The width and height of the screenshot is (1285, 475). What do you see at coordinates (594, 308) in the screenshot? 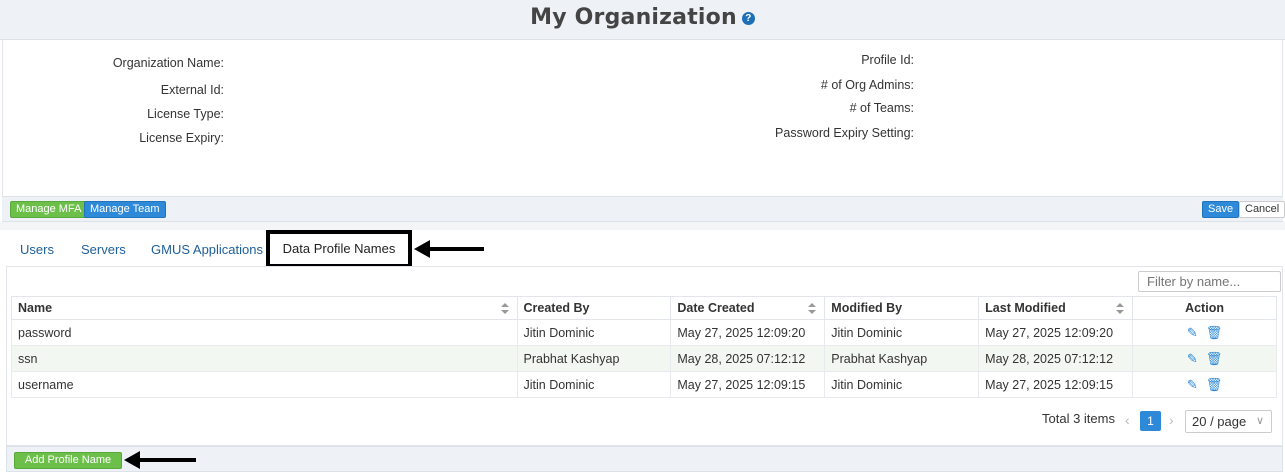
I see `column-header-created-by: Created By` at bounding box center [594, 308].